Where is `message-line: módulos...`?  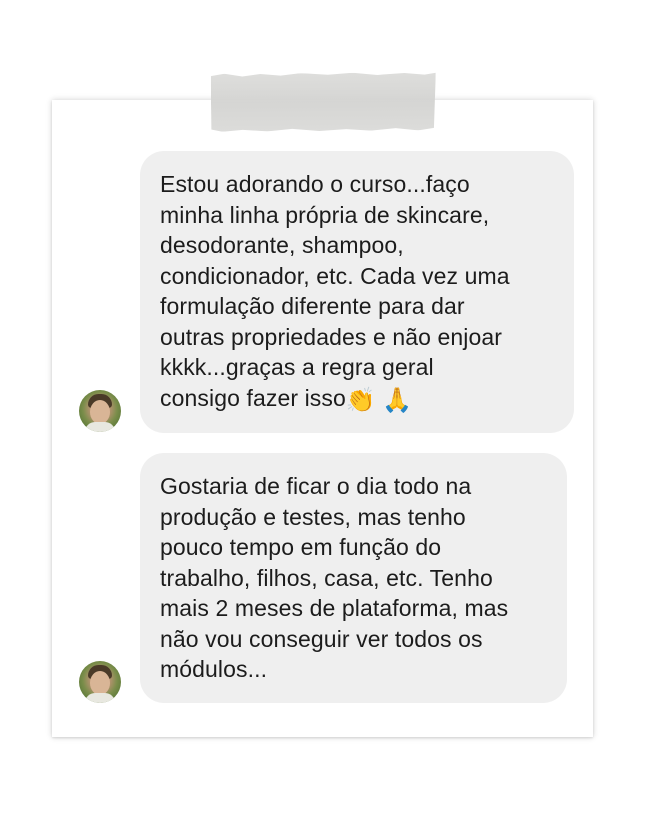 message-line: módulos... is located at coordinates (214, 669).